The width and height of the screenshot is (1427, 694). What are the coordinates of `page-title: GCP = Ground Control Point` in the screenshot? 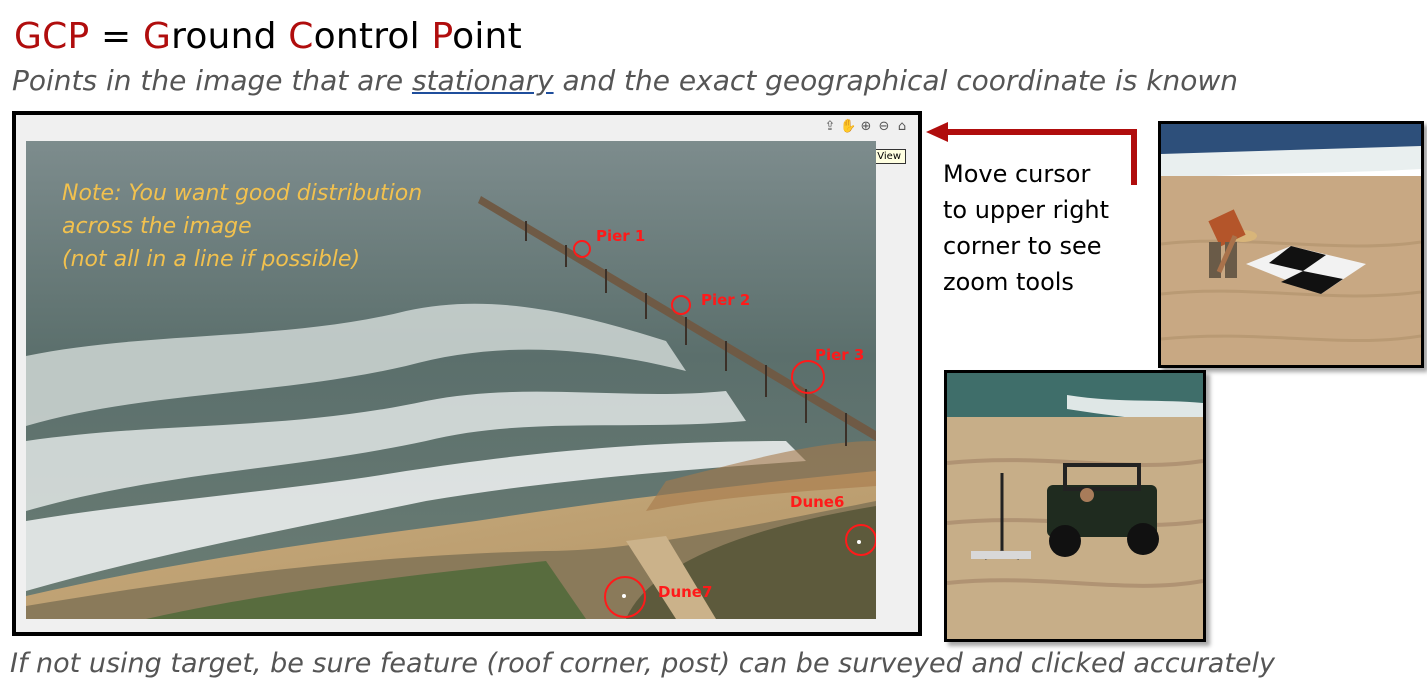 It's located at (268, 36).